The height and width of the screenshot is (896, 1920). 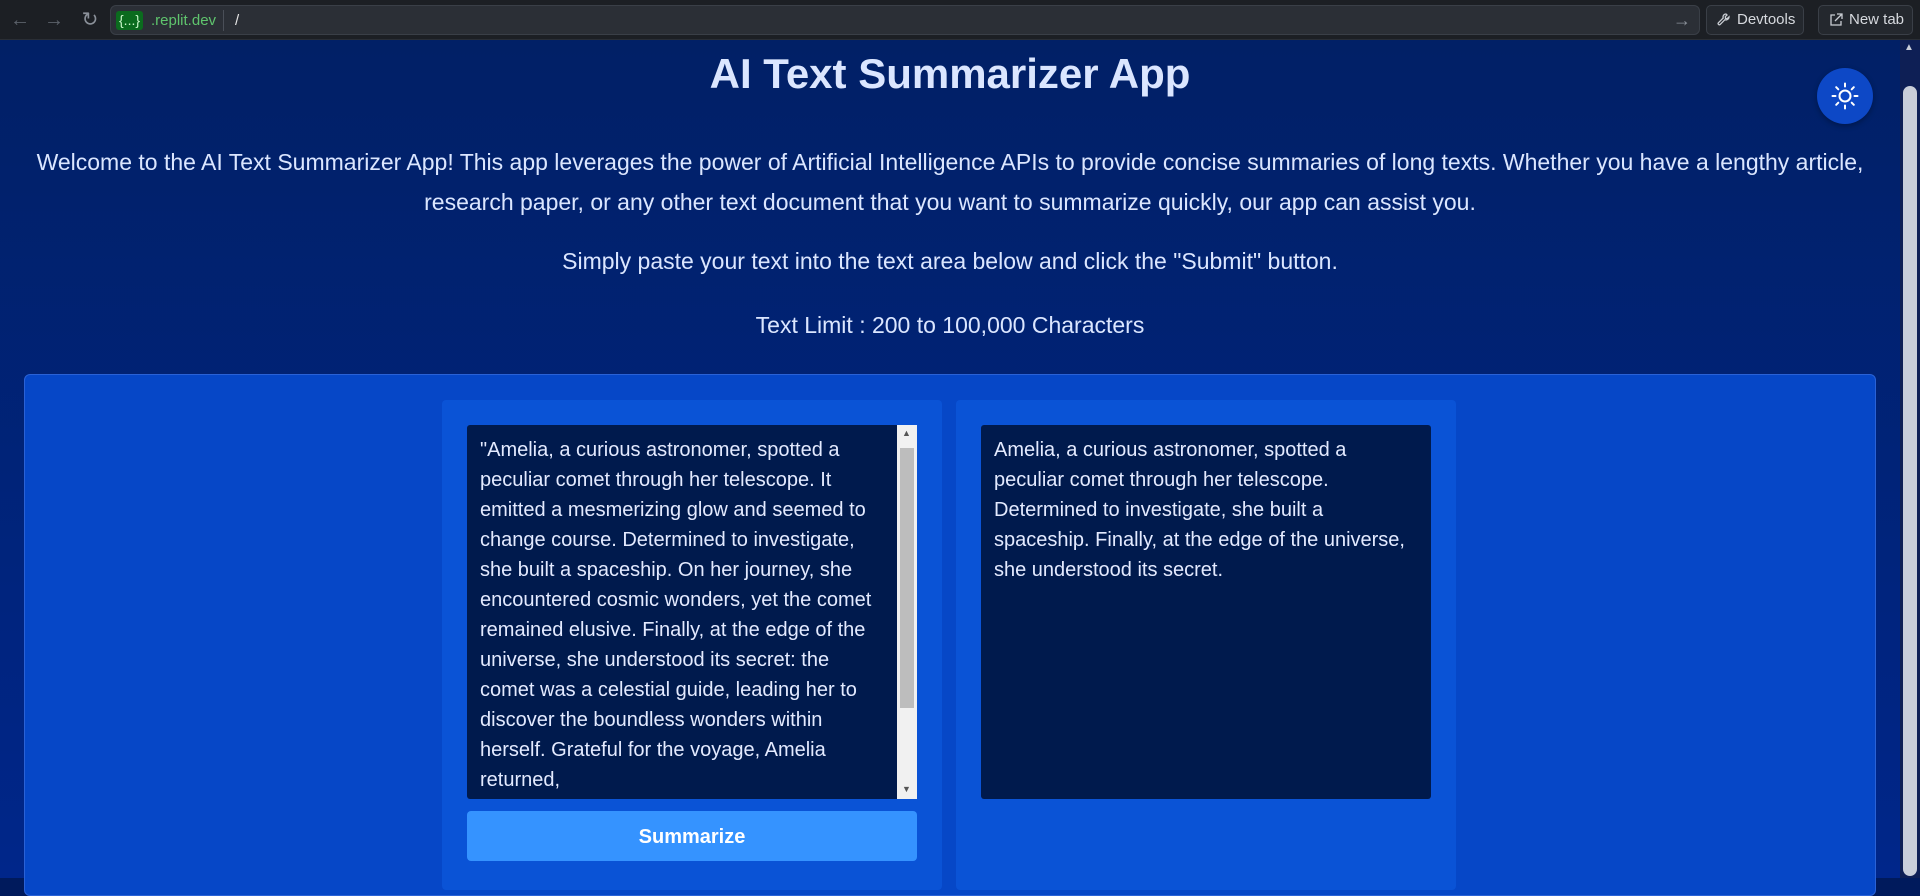 What do you see at coordinates (950, 325) in the screenshot?
I see `text-limit: Text Limit : 200 to 100,000 Characters` at bounding box center [950, 325].